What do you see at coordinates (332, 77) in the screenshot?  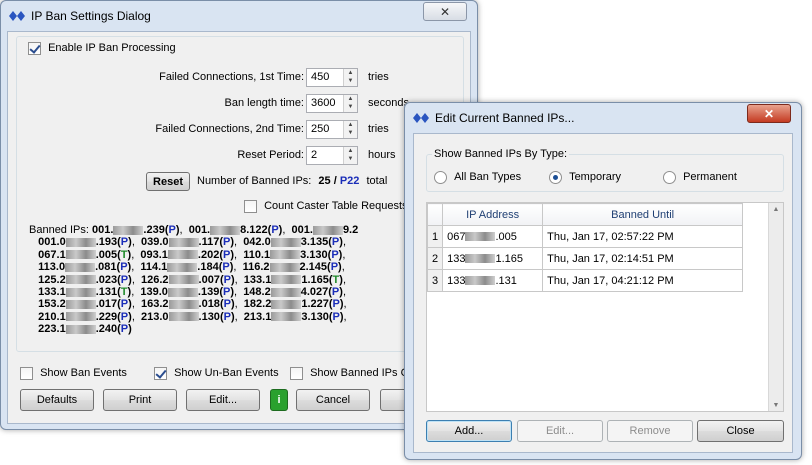 I see `failed-1st-spinner: 450 ▲ ▼` at bounding box center [332, 77].